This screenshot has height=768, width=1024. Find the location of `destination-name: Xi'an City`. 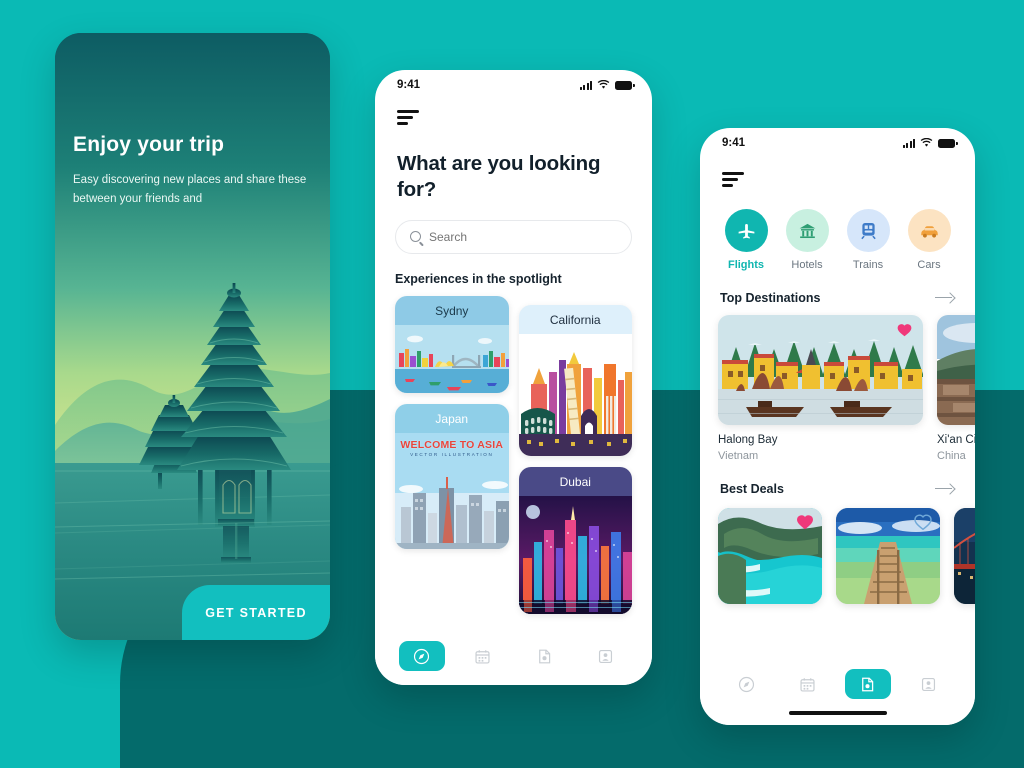

destination-name: Xi'an City is located at coordinates (956, 439).